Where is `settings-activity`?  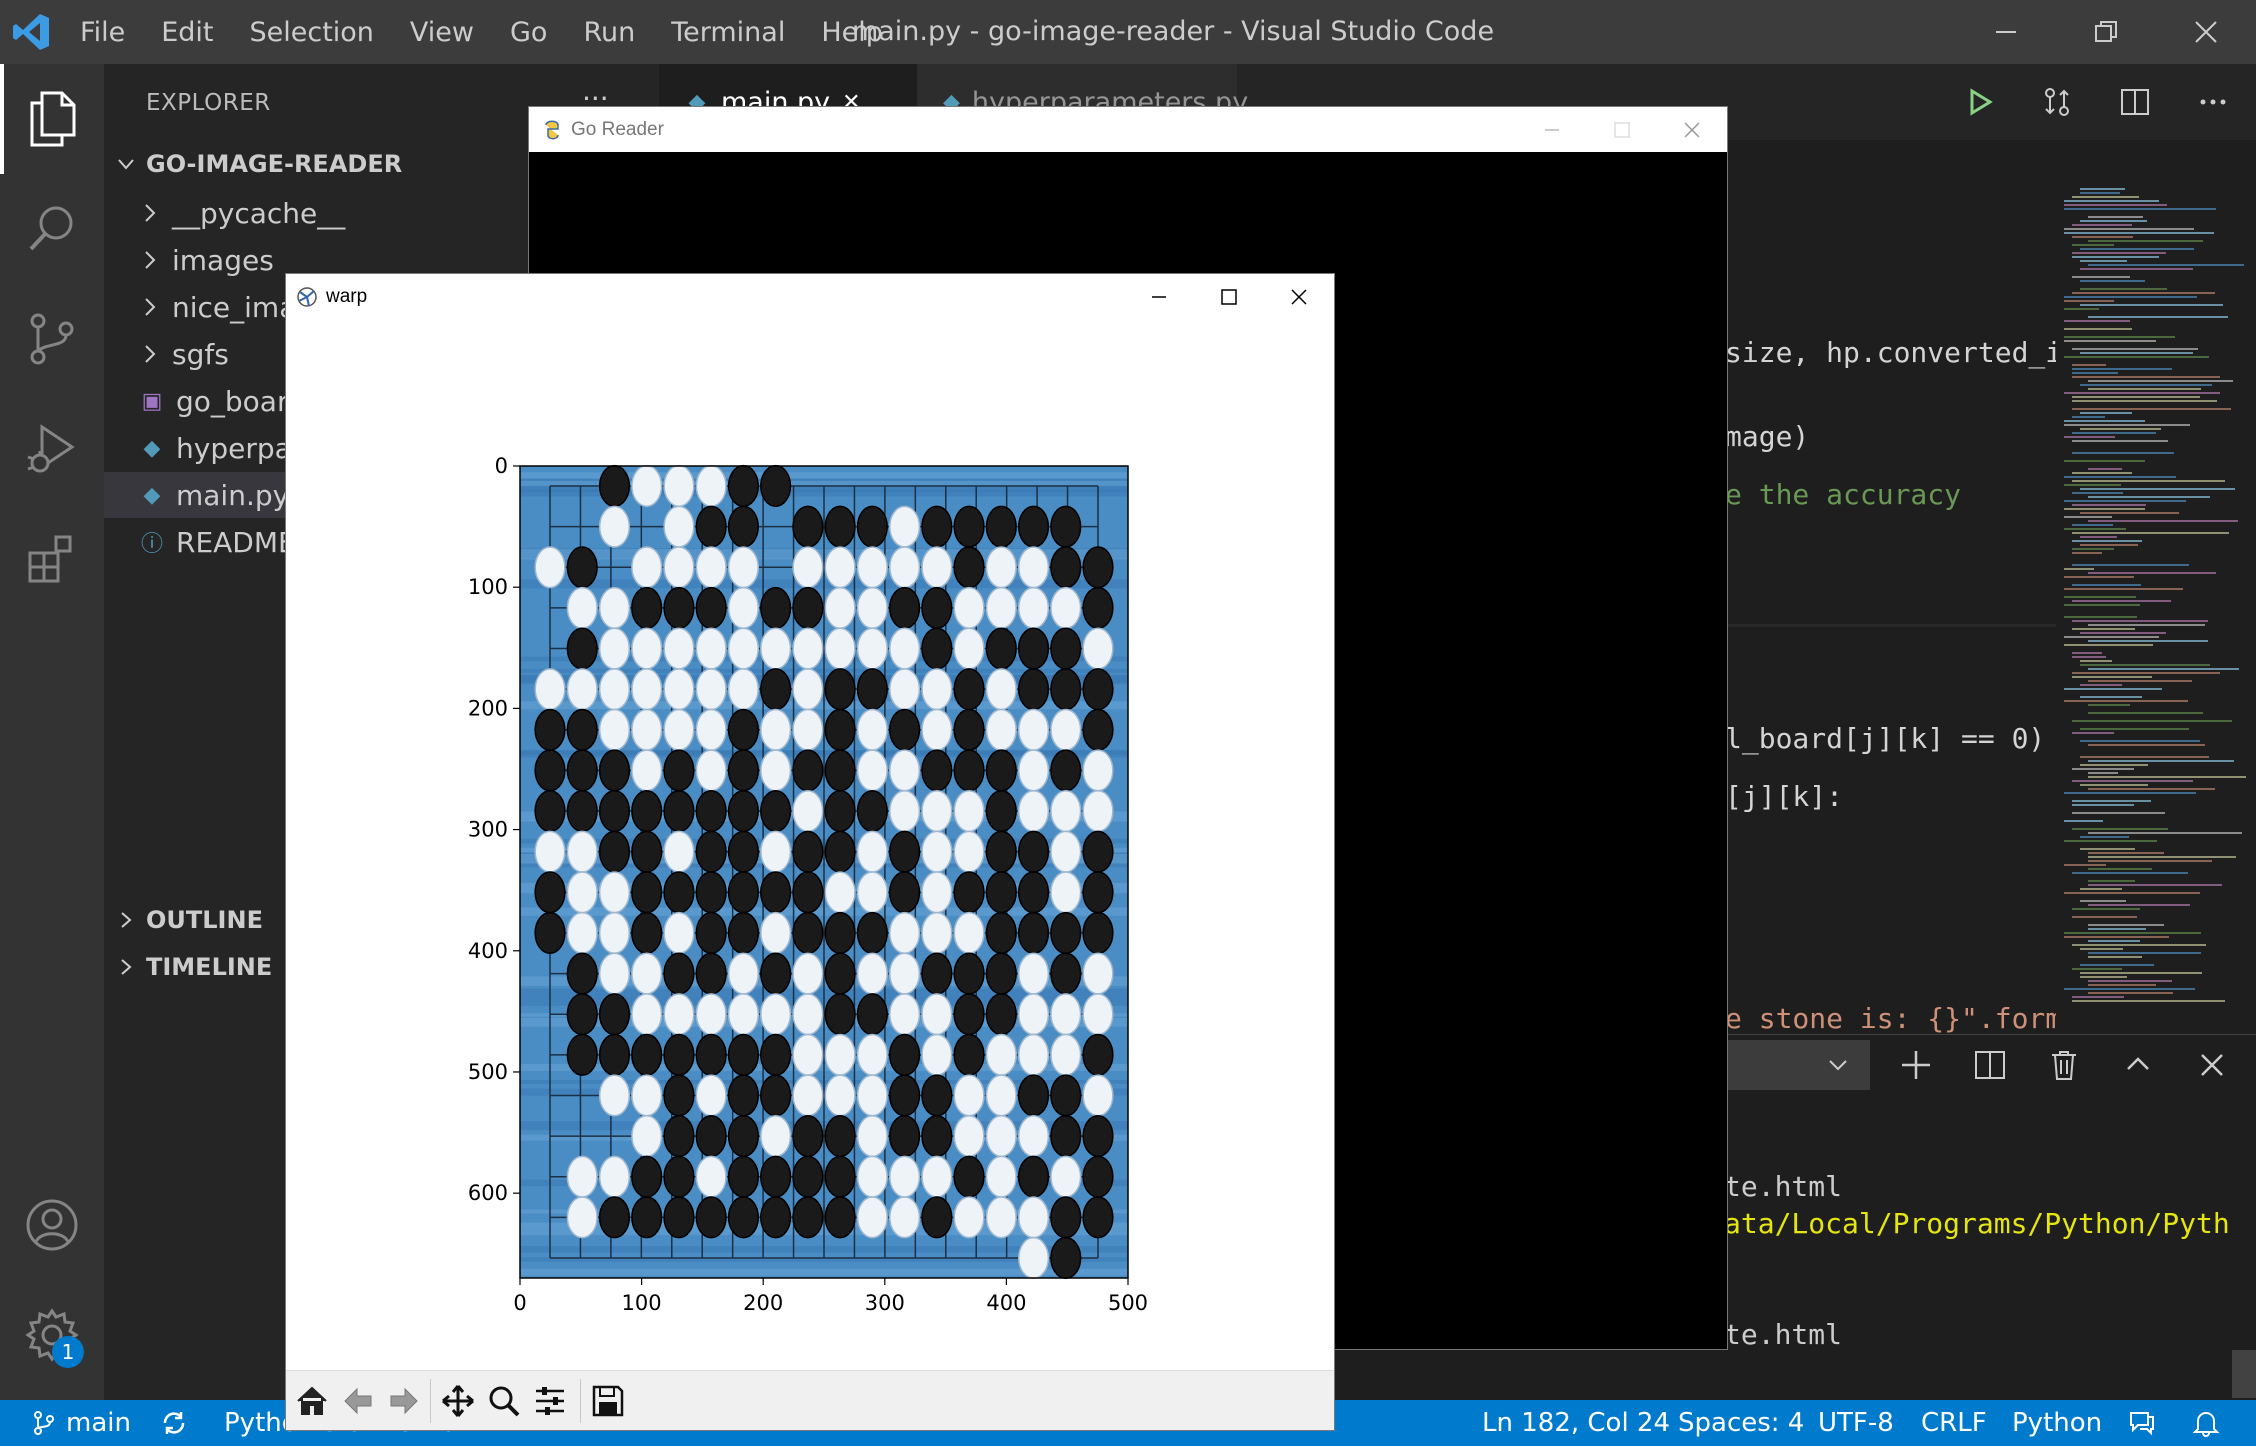 settings-activity is located at coordinates (52, 1335).